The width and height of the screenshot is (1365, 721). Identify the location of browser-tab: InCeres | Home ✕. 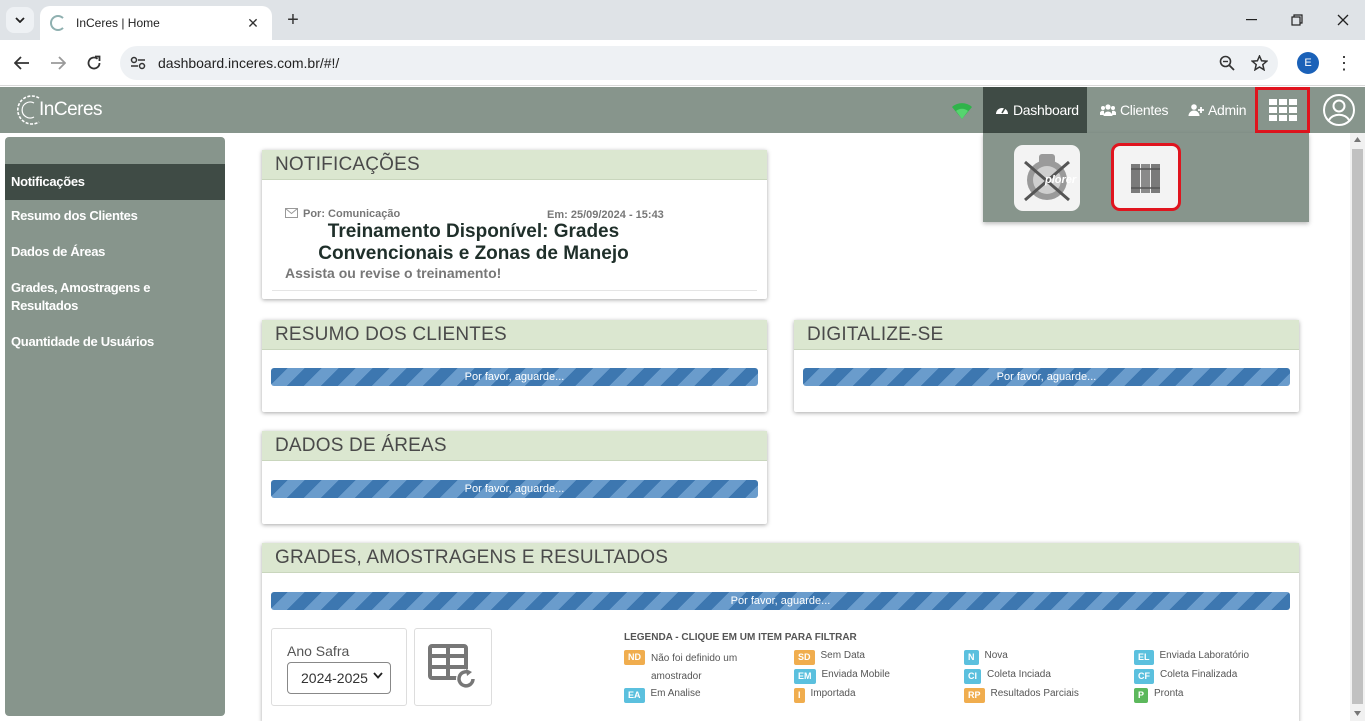
(156, 23).